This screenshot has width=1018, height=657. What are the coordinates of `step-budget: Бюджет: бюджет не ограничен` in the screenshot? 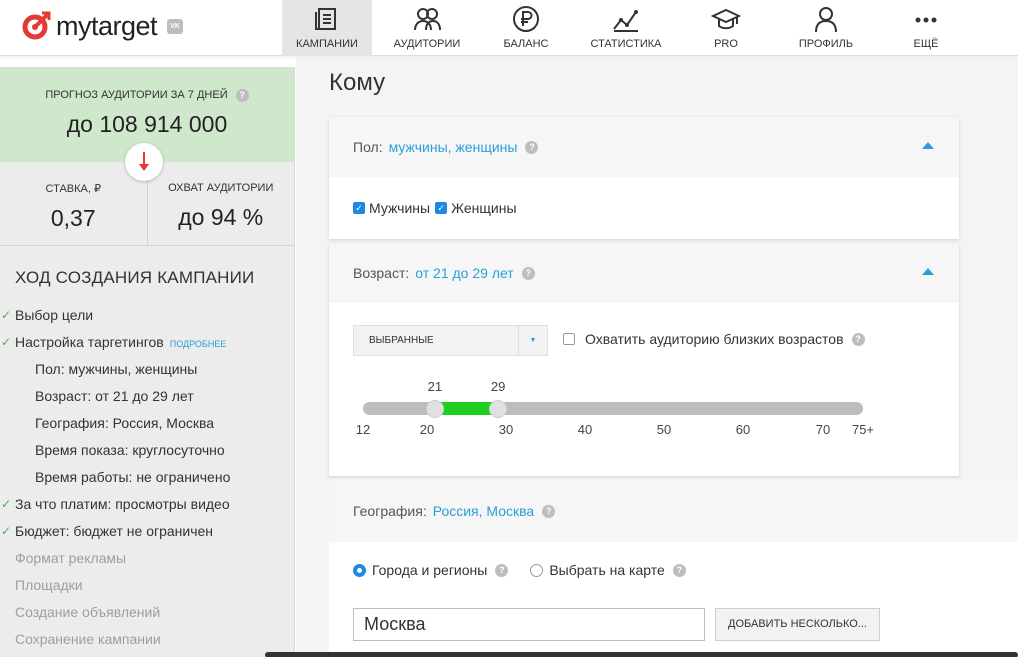 It's located at (147, 531).